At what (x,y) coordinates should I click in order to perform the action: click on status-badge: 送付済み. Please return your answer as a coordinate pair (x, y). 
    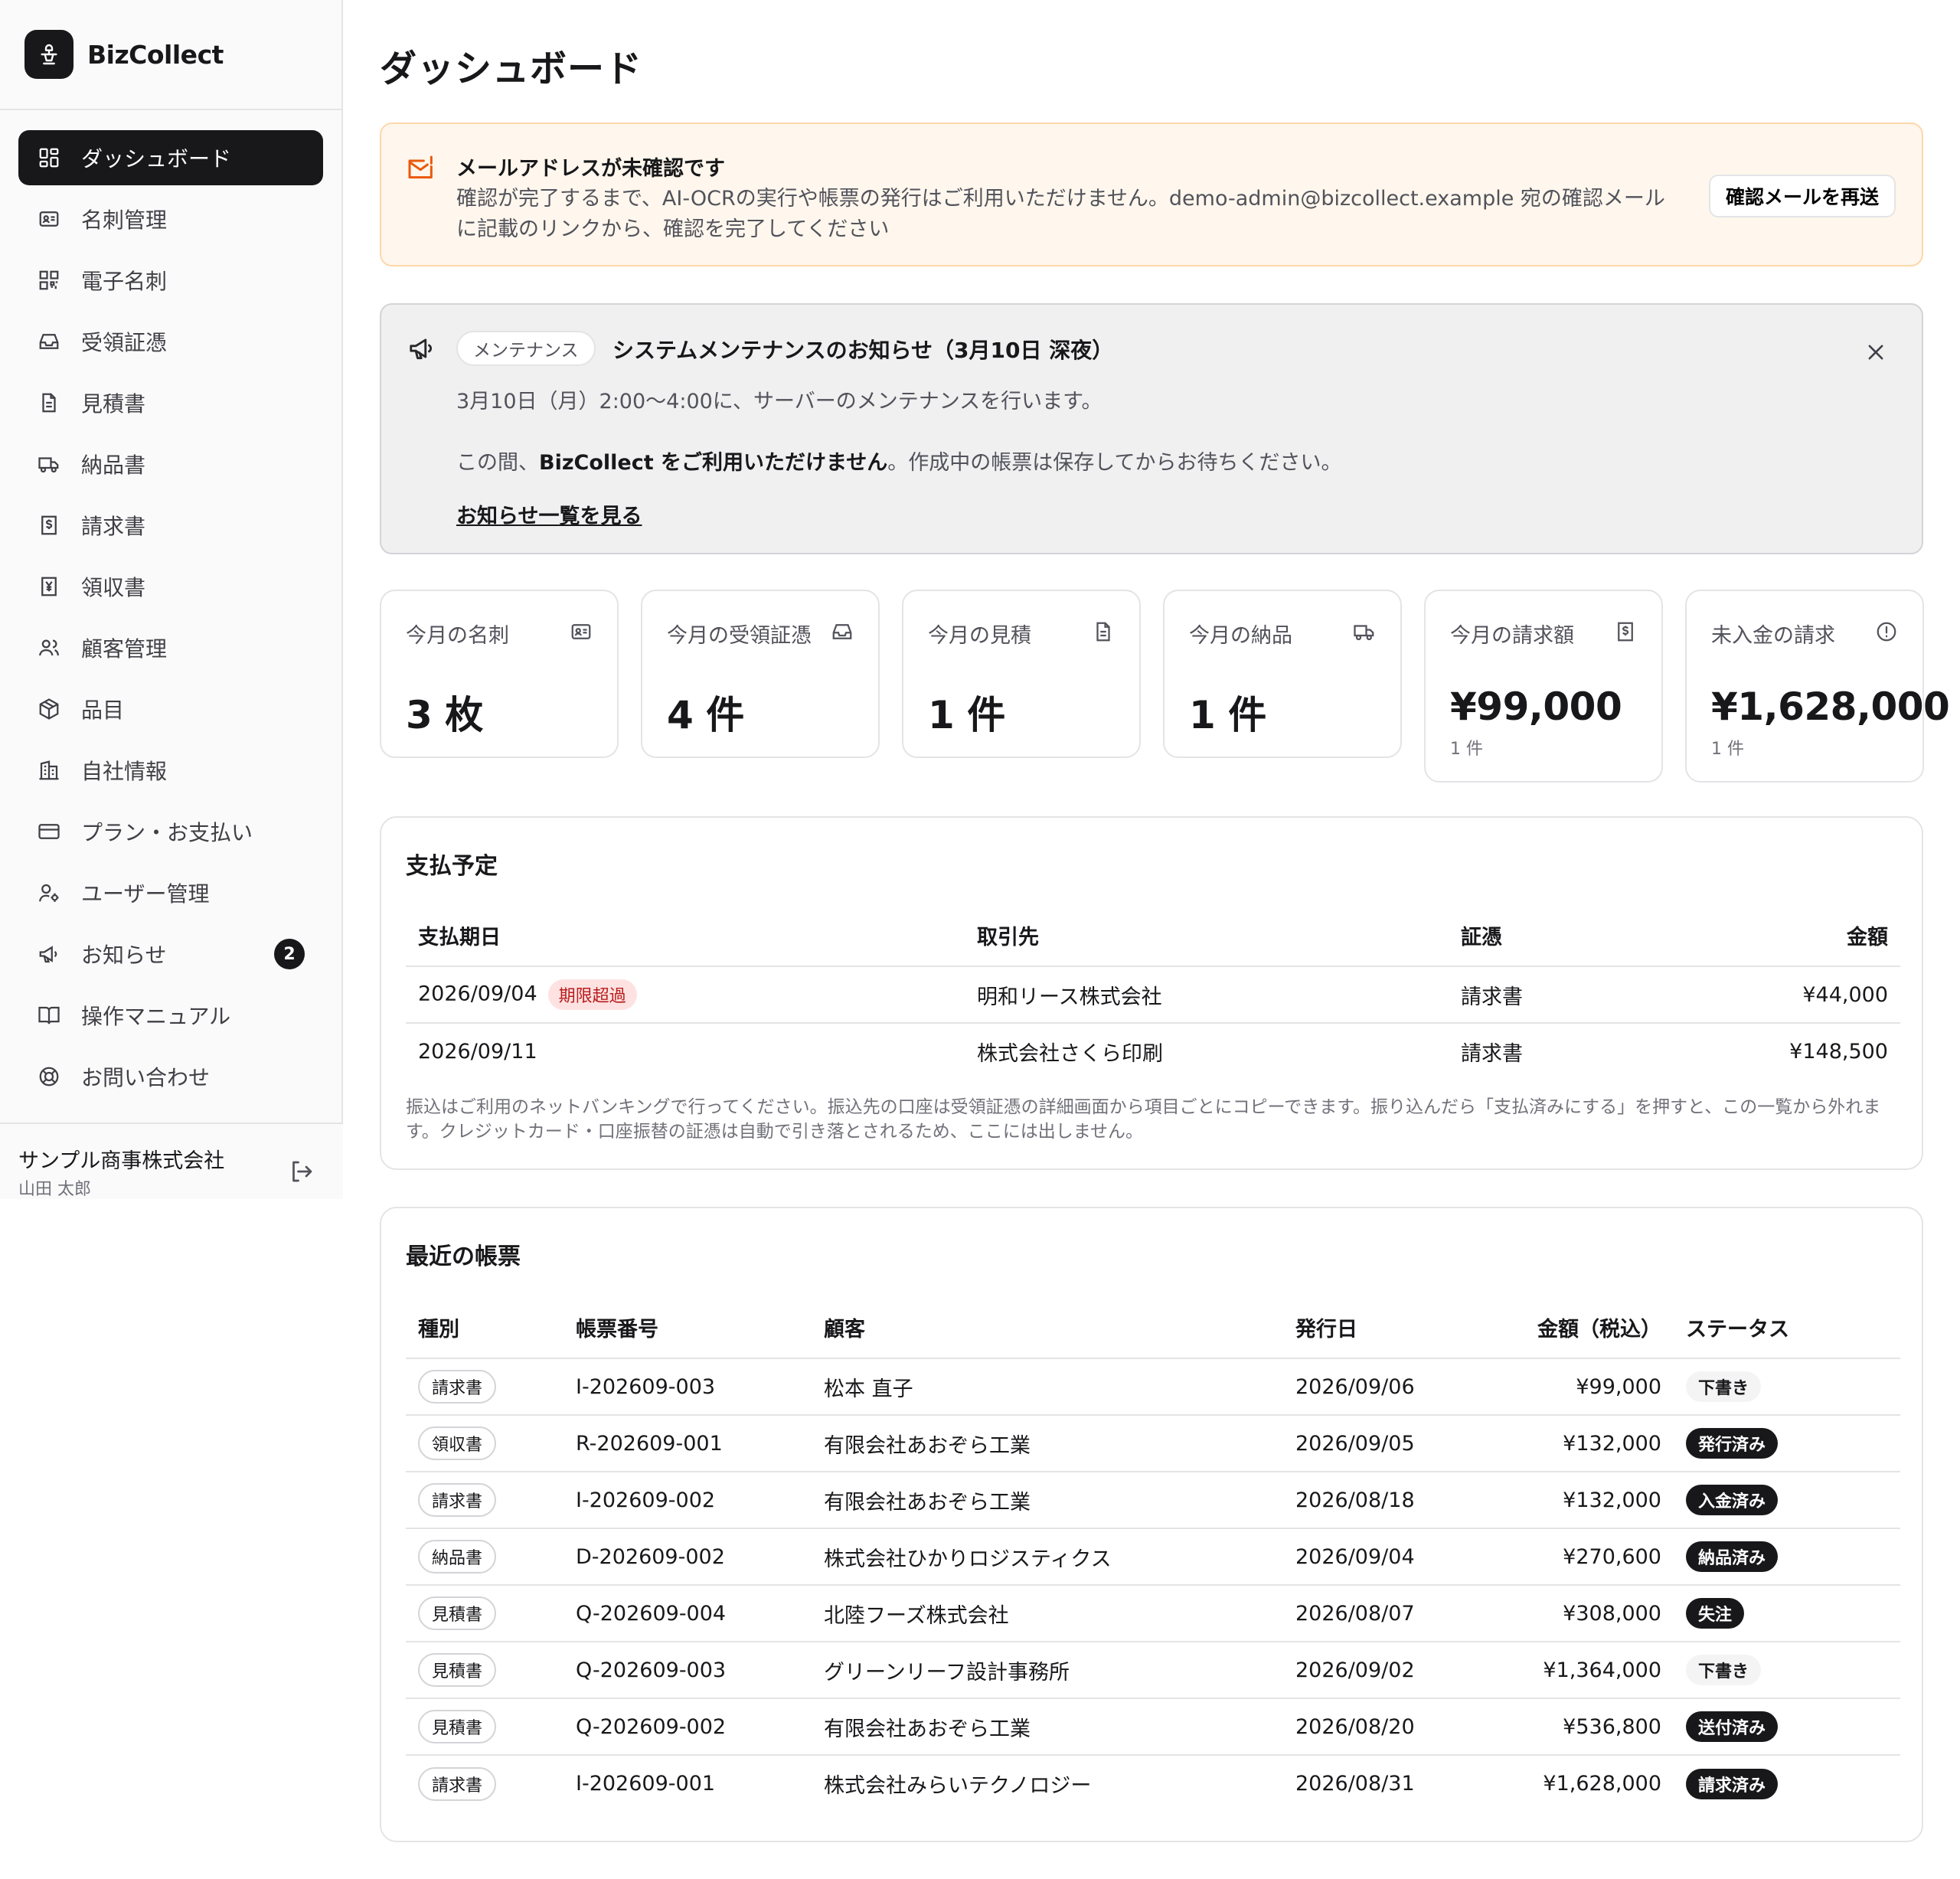
    Looking at the image, I should click on (1732, 1726).